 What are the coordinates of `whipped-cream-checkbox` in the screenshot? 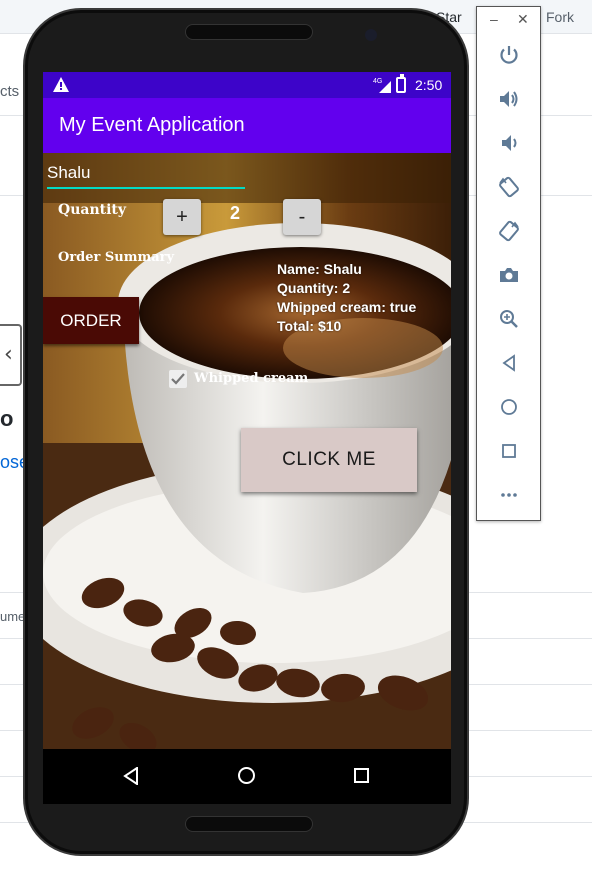 It's located at (178, 379).